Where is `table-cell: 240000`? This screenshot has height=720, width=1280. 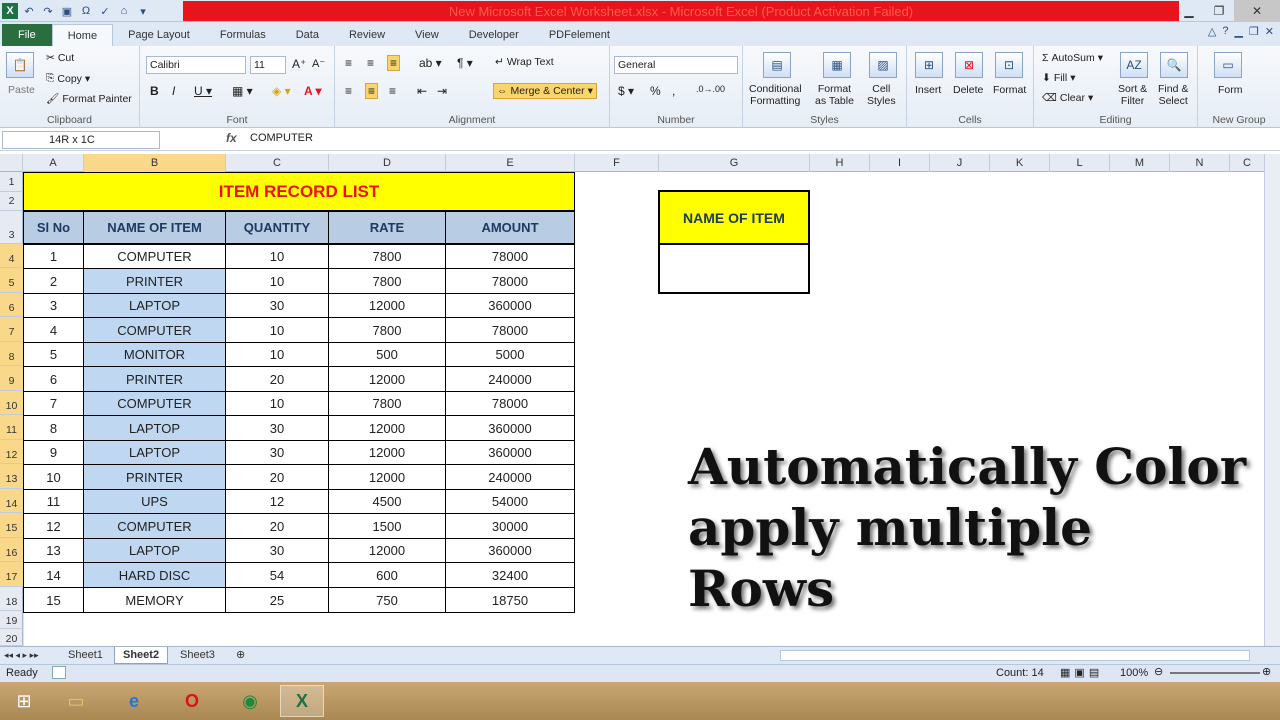 table-cell: 240000 is located at coordinates (510, 379).